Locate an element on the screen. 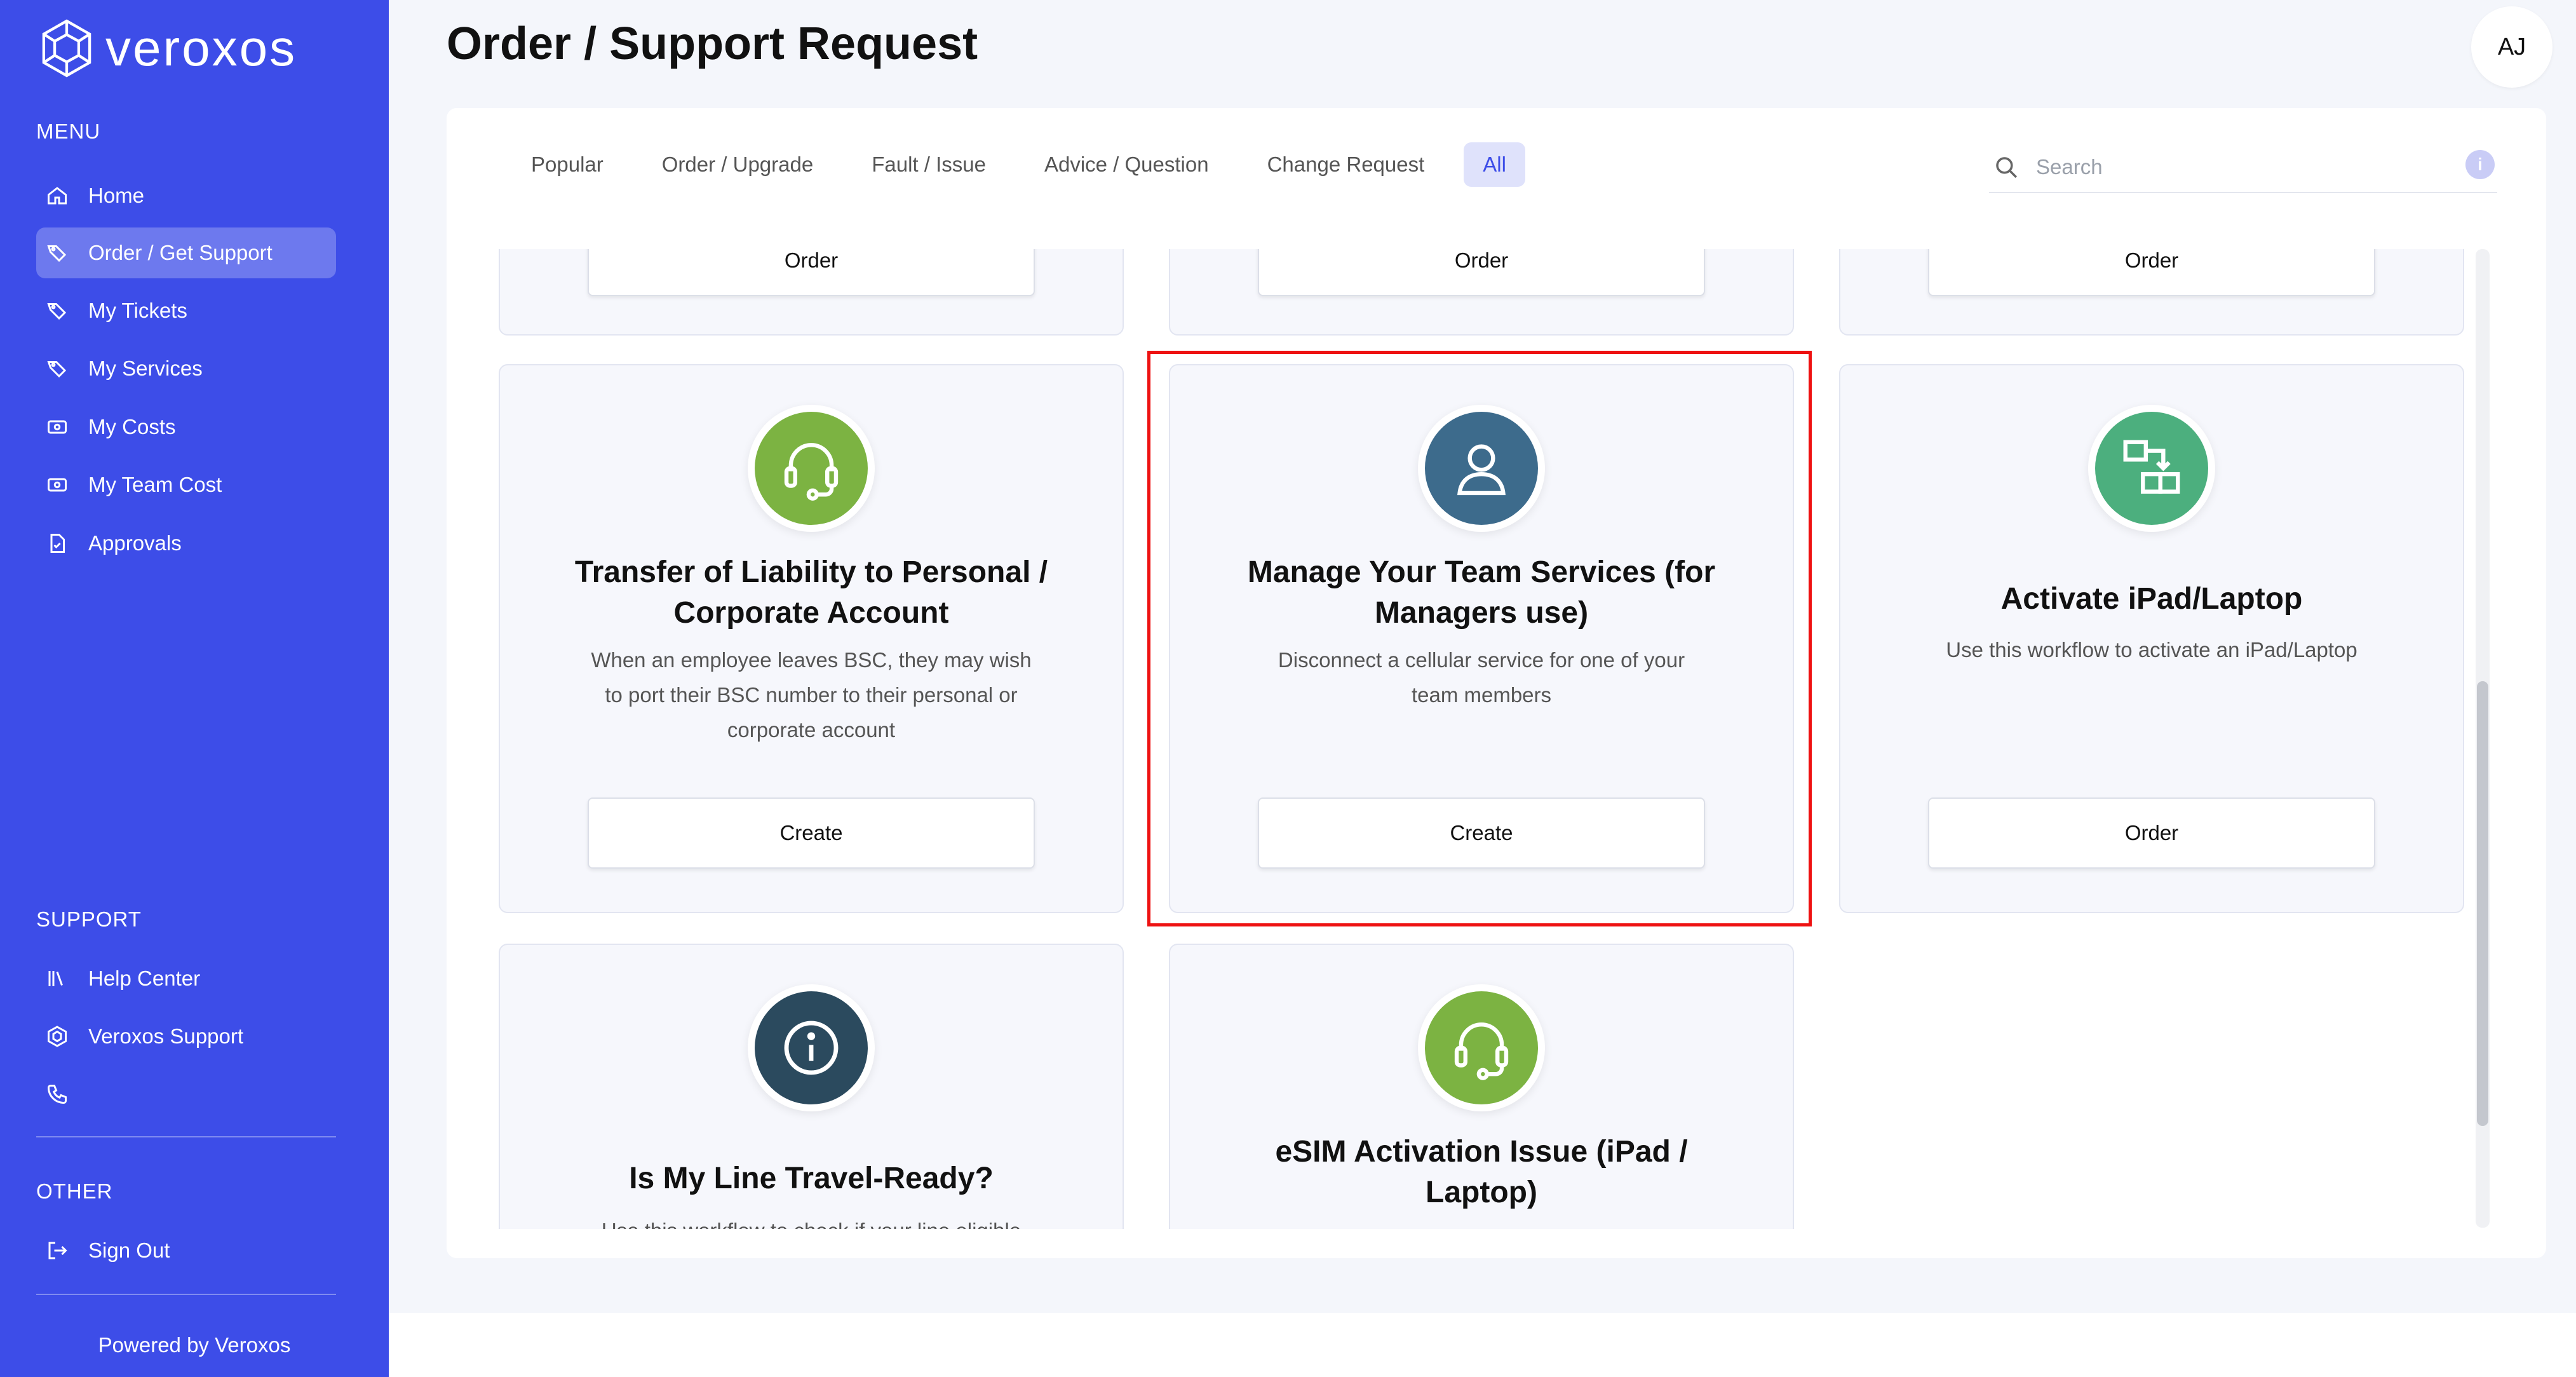 This screenshot has width=2576, height=1377. tab-advice-question: Advice / Question is located at coordinates (1126, 164).